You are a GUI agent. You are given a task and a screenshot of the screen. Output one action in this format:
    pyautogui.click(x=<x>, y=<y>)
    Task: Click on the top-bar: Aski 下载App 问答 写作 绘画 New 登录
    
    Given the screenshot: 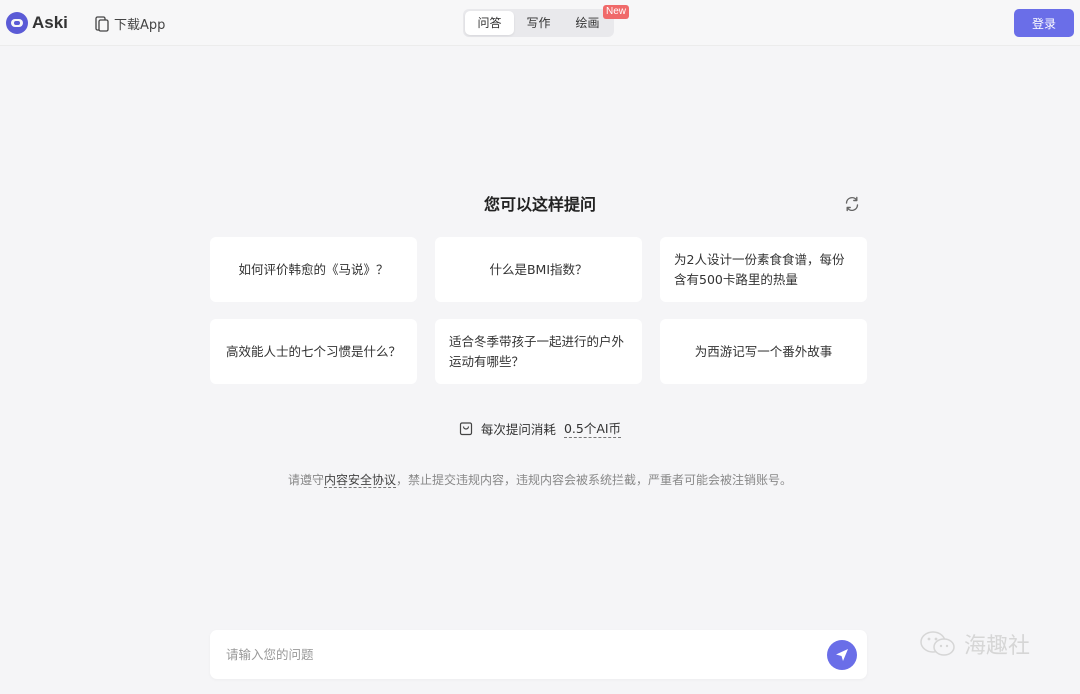 What is the action you would take?
    pyautogui.click(x=540, y=23)
    